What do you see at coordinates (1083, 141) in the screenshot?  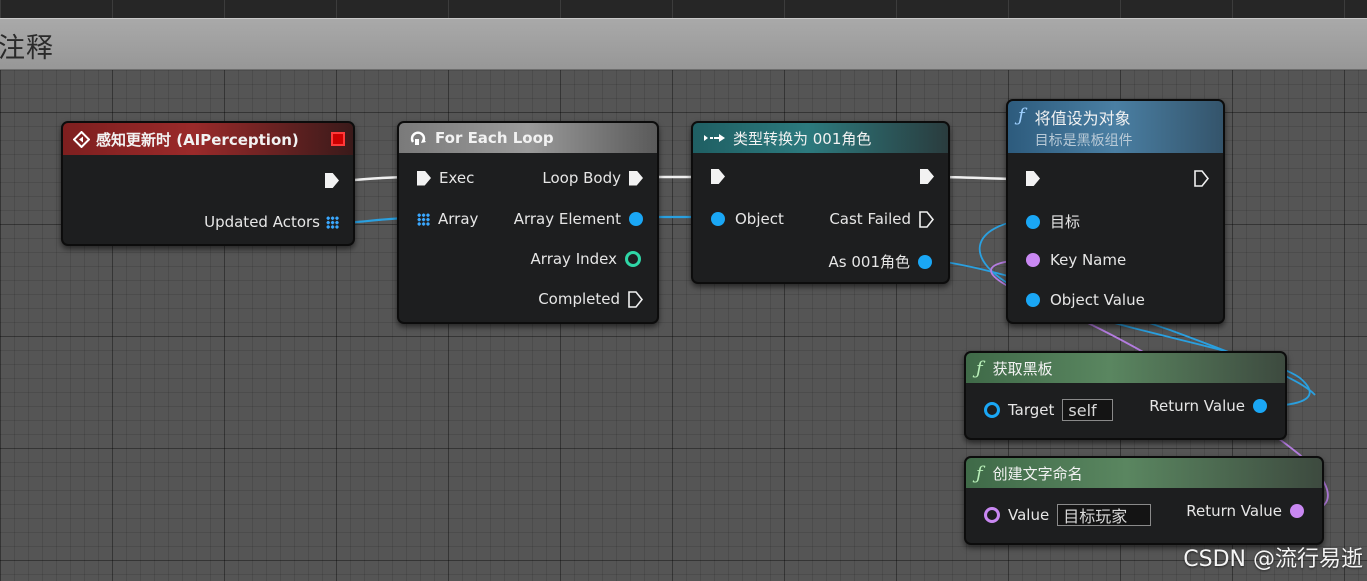 I see `set-value-subtitle: 目标是黑板组件` at bounding box center [1083, 141].